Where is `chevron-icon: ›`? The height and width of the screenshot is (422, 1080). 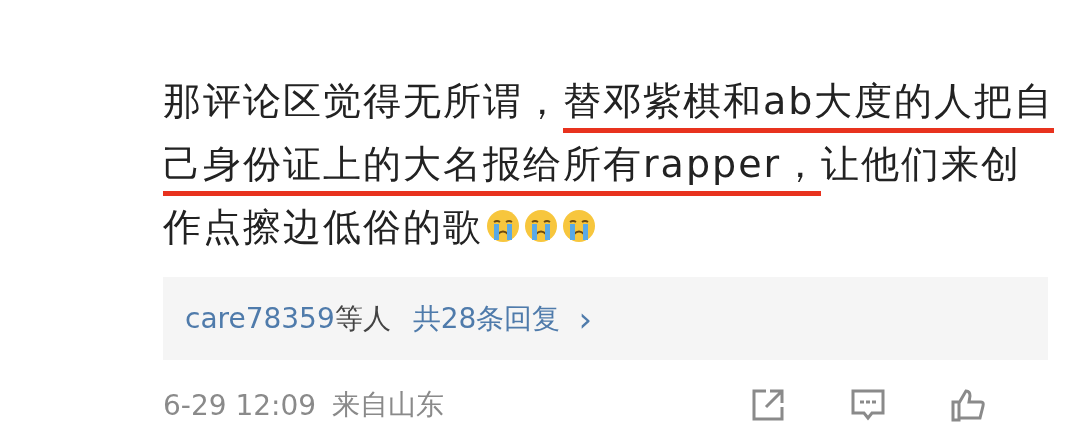 chevron-icon: › is located at coordinates (585, 318).